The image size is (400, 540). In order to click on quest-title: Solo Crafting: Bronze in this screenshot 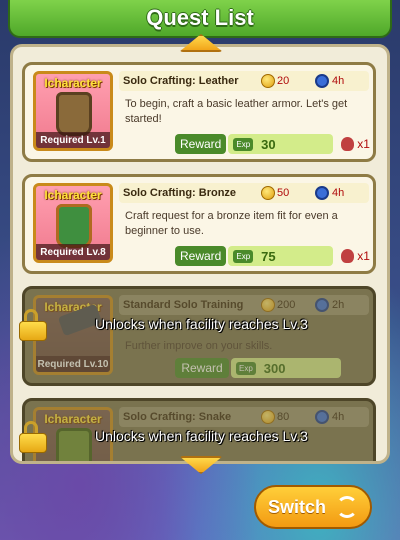, I will do `click(180, 193)`.